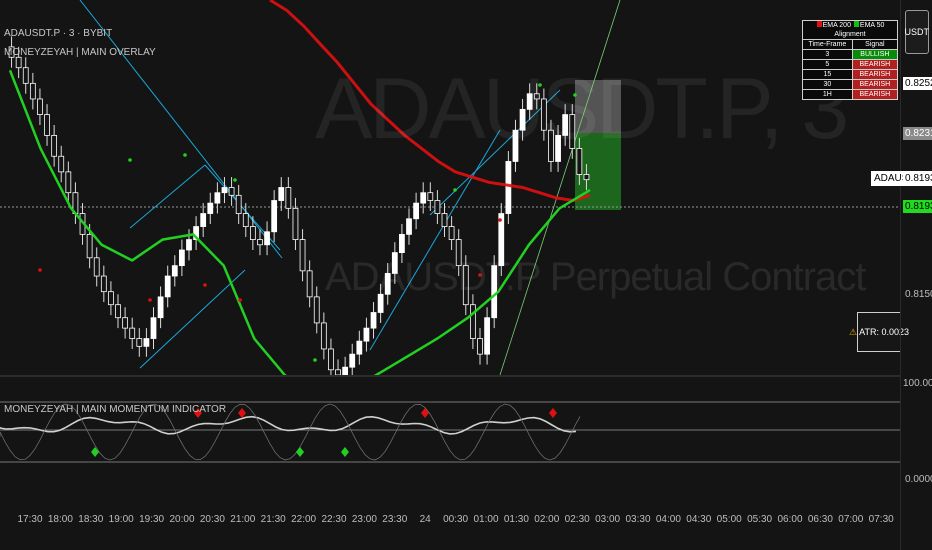  Describe the element at coordinates (121, 519) in the screenshot. I see `time-tick-label: 19:00` at that location.